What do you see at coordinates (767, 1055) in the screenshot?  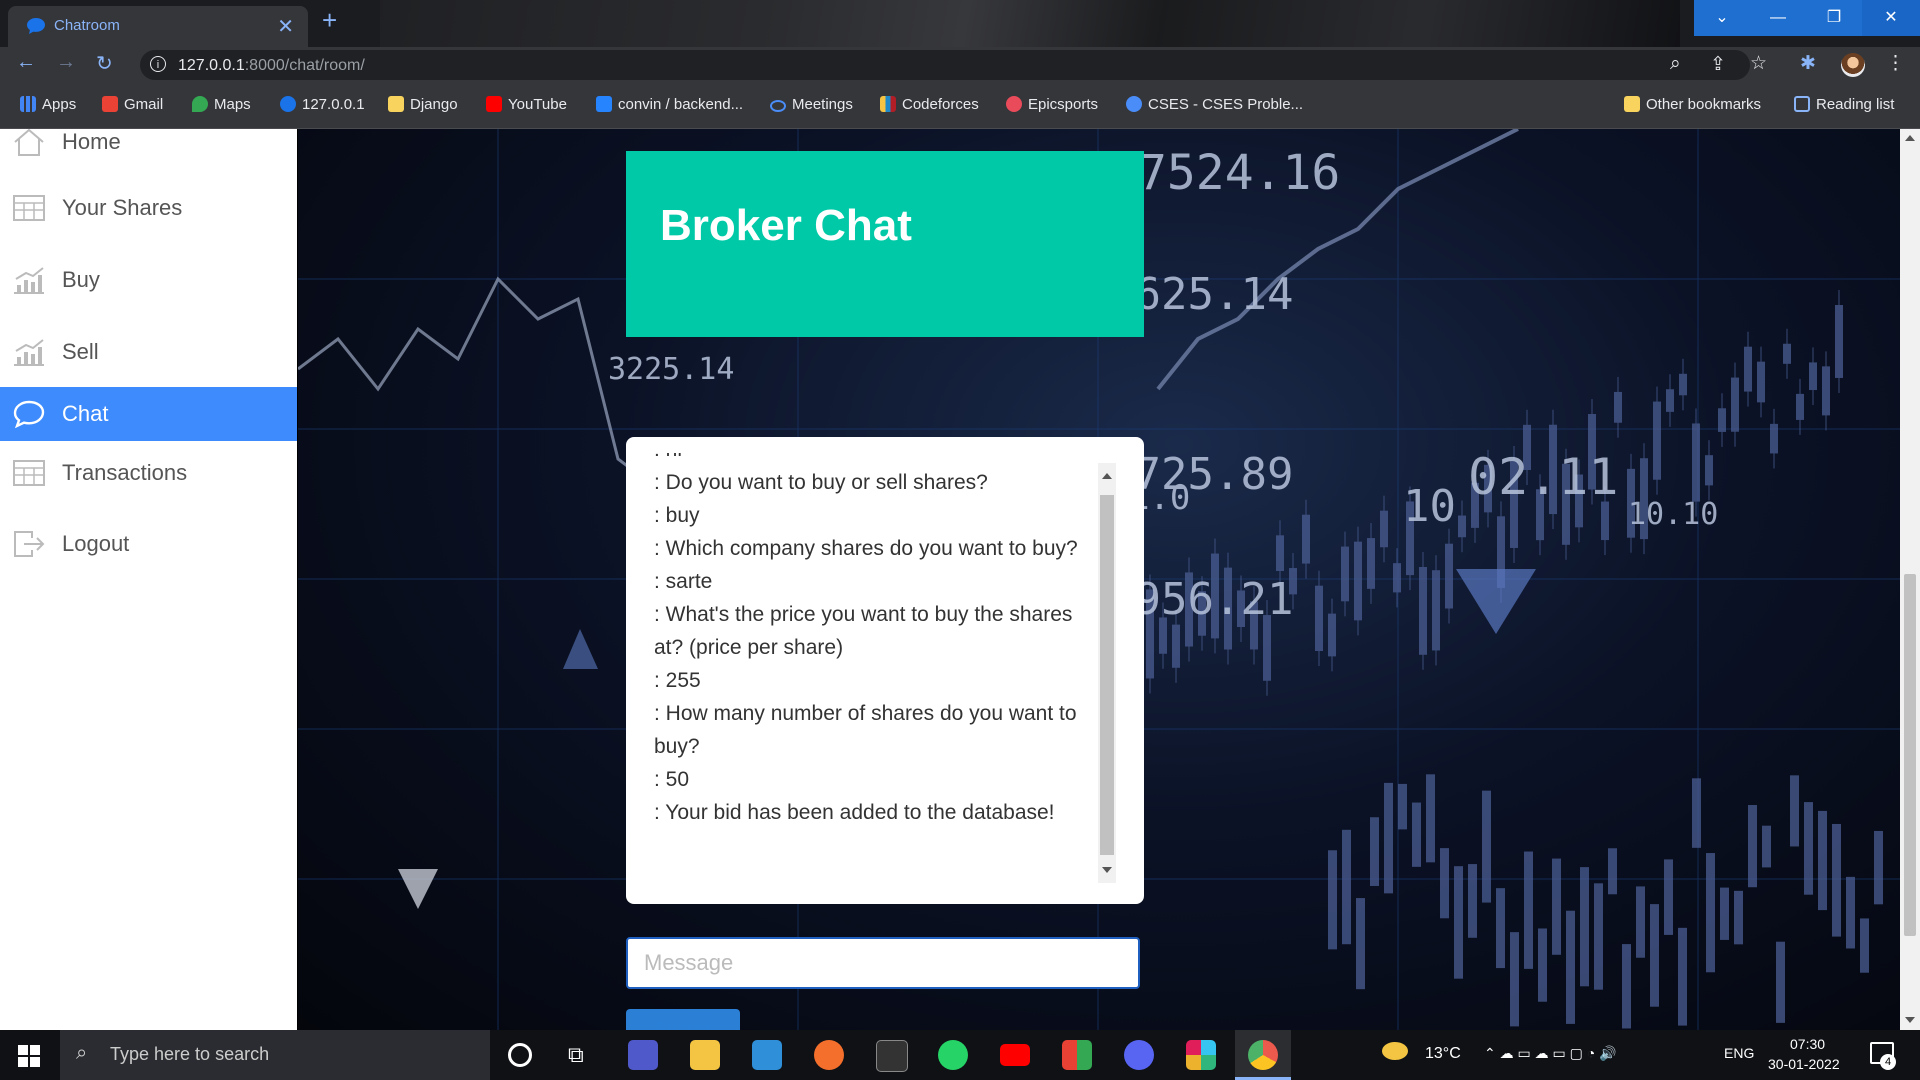 I see `vscode-icon` at bounding box center [767, 1055].